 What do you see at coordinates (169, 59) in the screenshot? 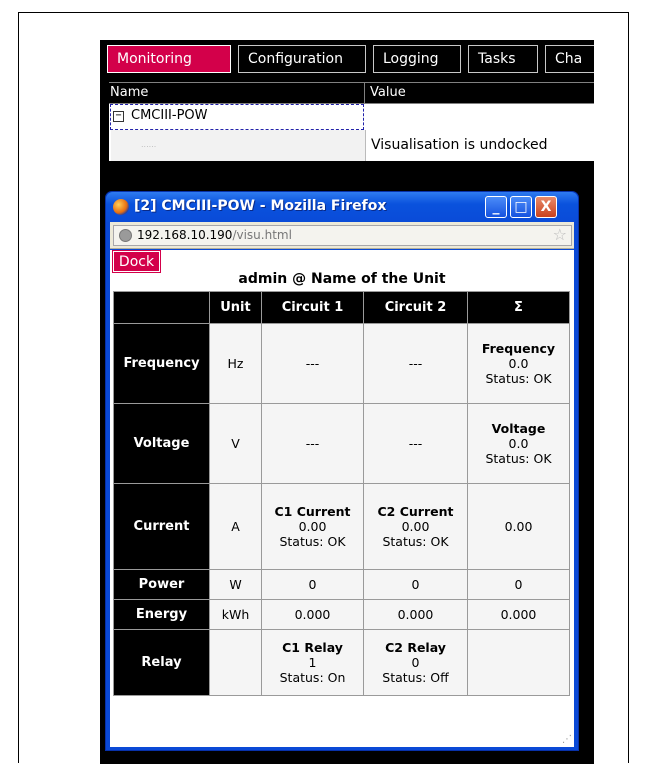
I see `tab-monitoring: Monitoring` at bounding box center [169, 59].